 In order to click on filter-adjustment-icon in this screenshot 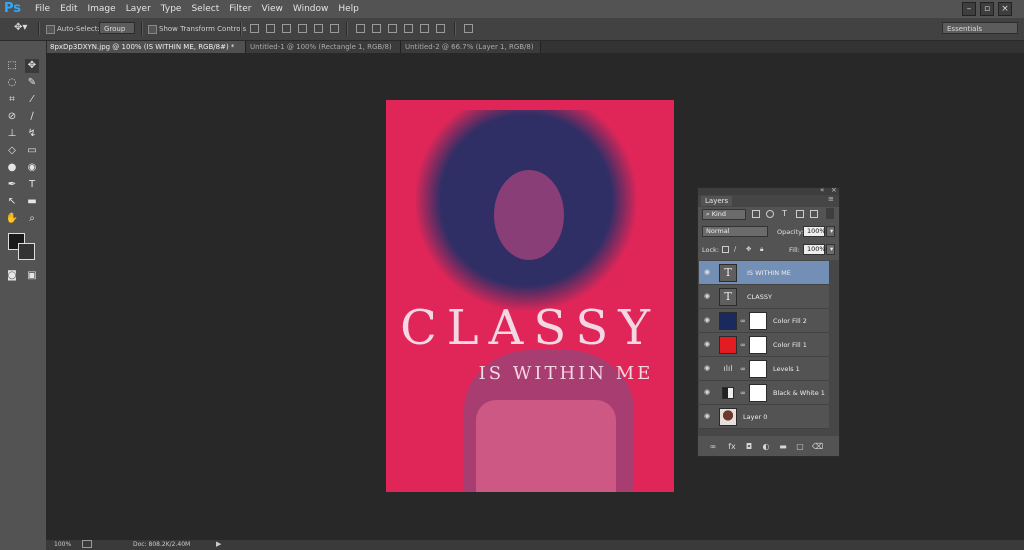, I will do `click(770, 214)`.